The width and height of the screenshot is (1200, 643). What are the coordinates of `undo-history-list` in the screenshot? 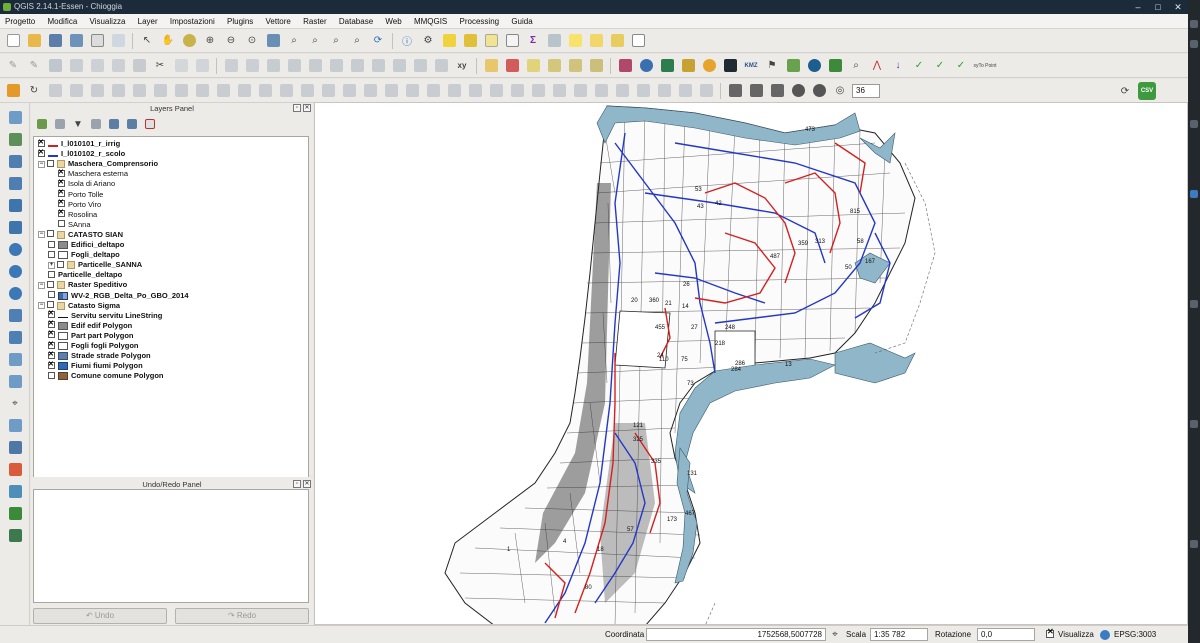 It's located at (171, 546).